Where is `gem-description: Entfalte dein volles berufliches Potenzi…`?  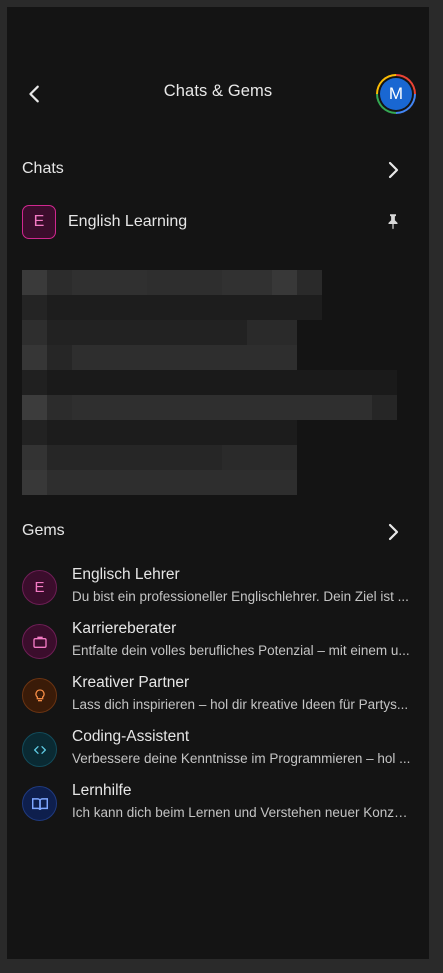
gem-description: Entfalte dein volles berufliches Potenzi… is located at coordinates (241, 650).